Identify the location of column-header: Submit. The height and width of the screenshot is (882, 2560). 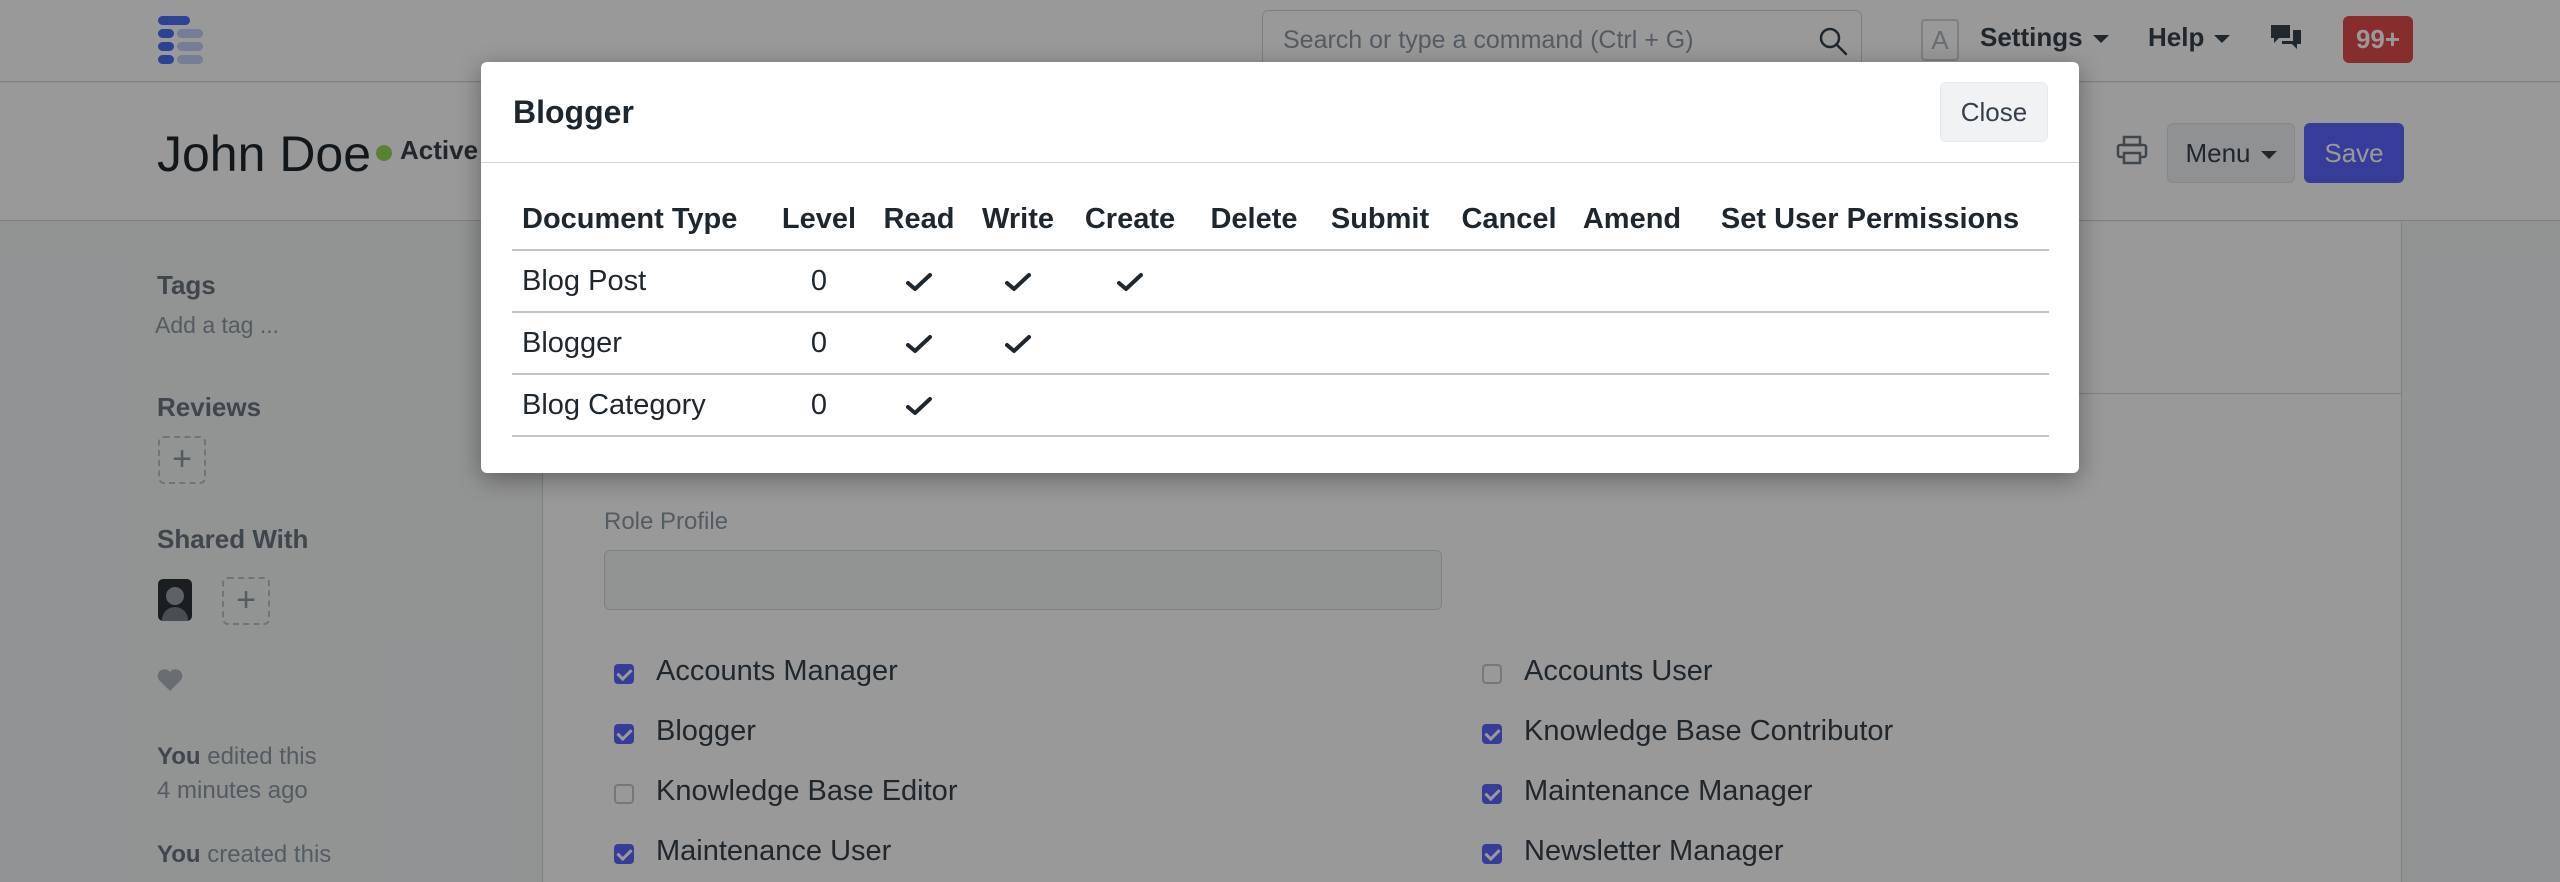
(1380, 220).